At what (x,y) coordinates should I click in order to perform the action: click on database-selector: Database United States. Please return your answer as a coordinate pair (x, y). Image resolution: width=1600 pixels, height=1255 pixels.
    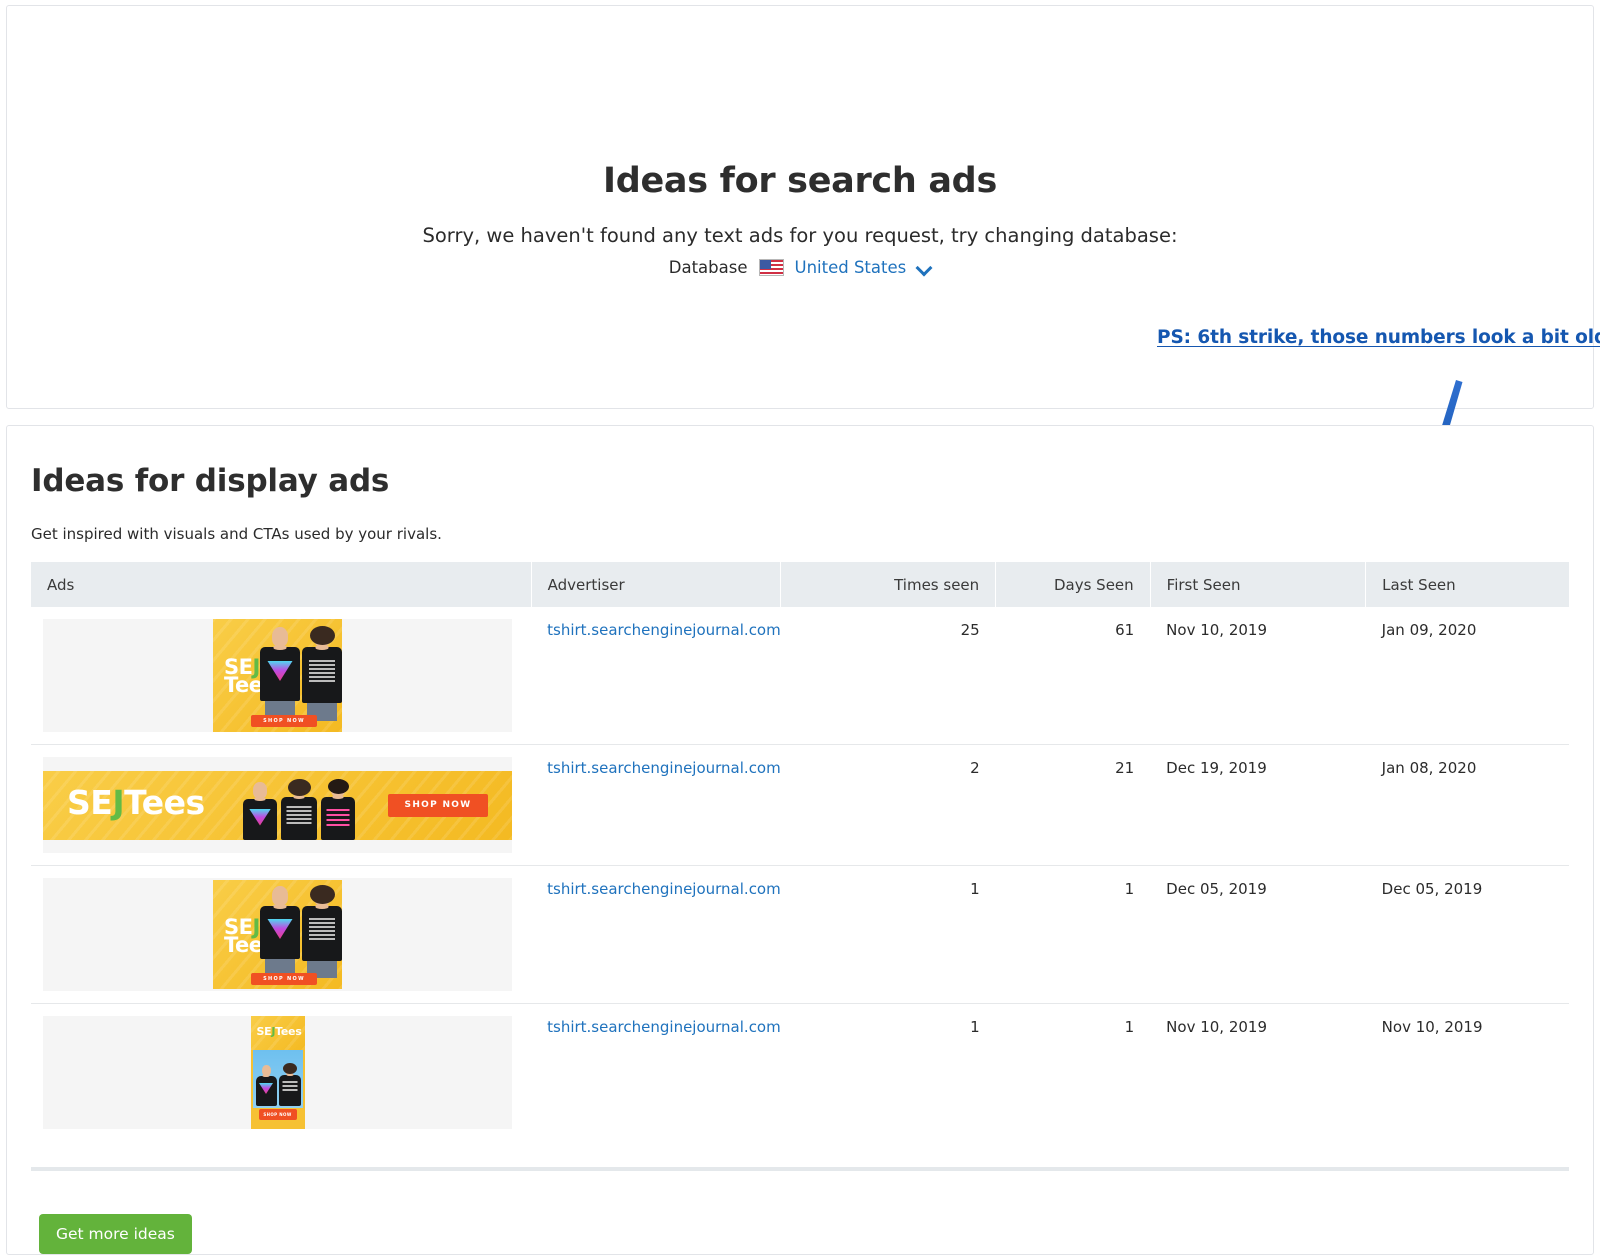
    Looking at the image, I should click on (800, 267).